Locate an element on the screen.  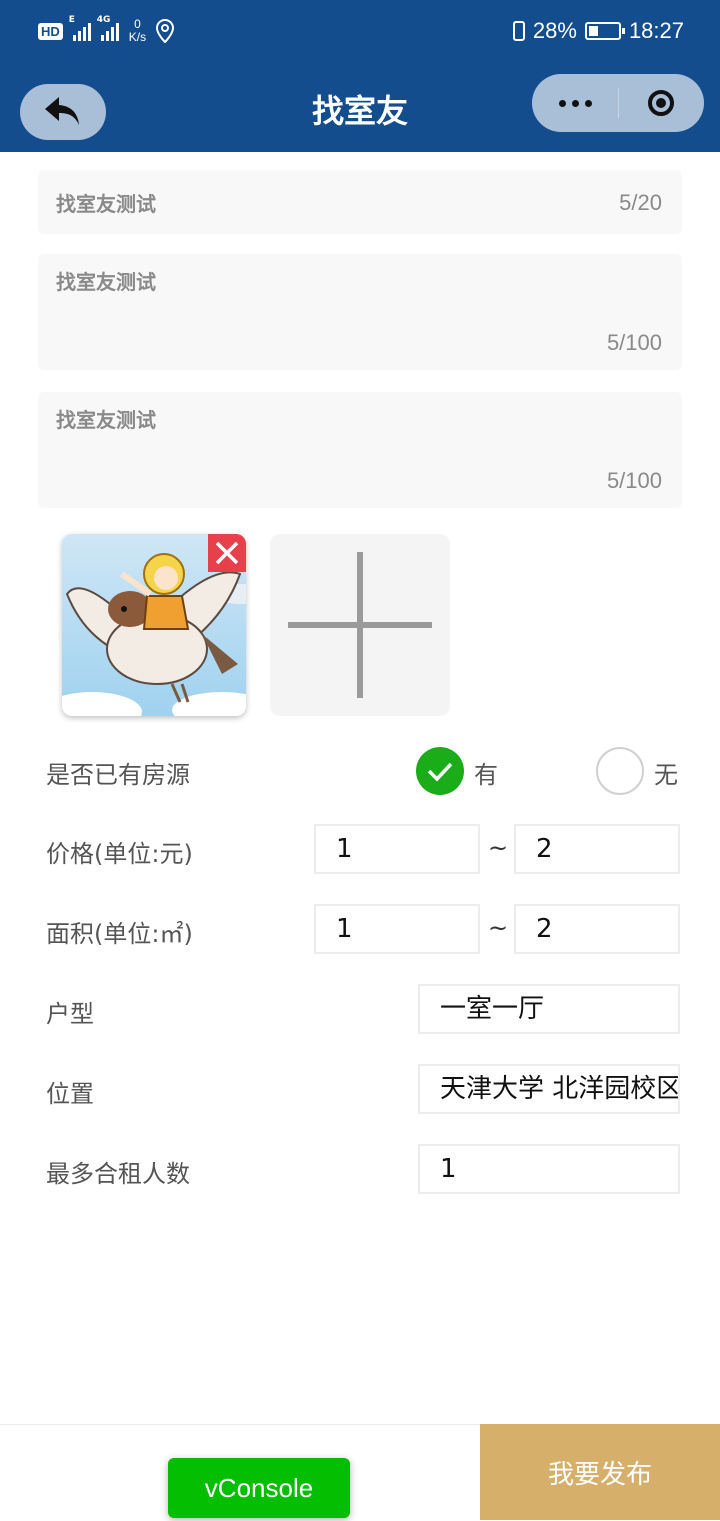
max-people-input: 1 is located at coordinates (549, 1169).